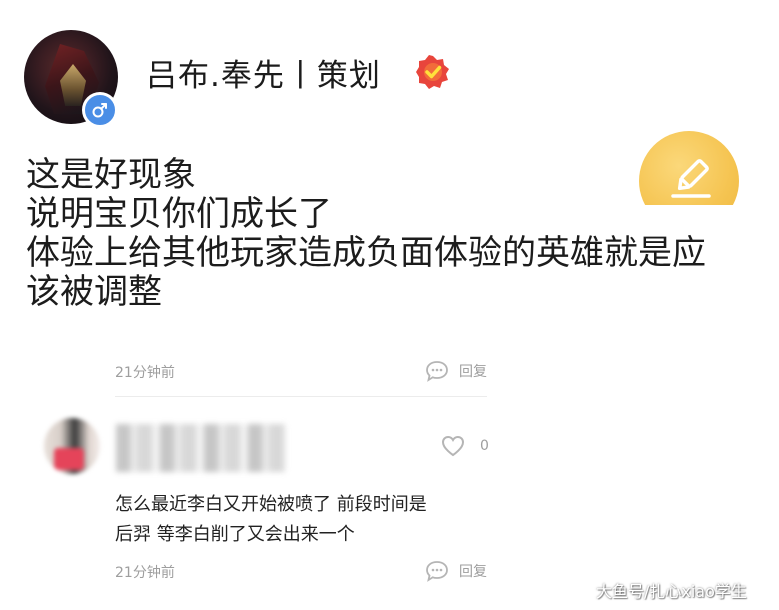  I want to click on post-line: 该被调整, so click(94, 292).